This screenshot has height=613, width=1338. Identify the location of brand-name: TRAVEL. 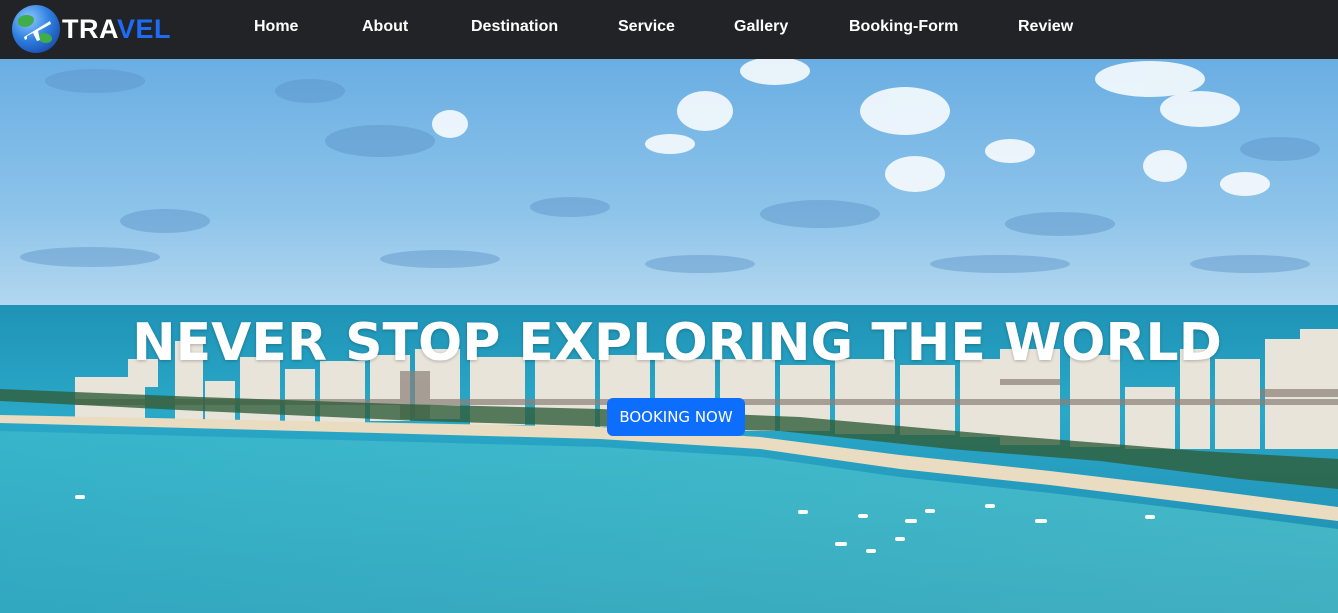
(116, 29).